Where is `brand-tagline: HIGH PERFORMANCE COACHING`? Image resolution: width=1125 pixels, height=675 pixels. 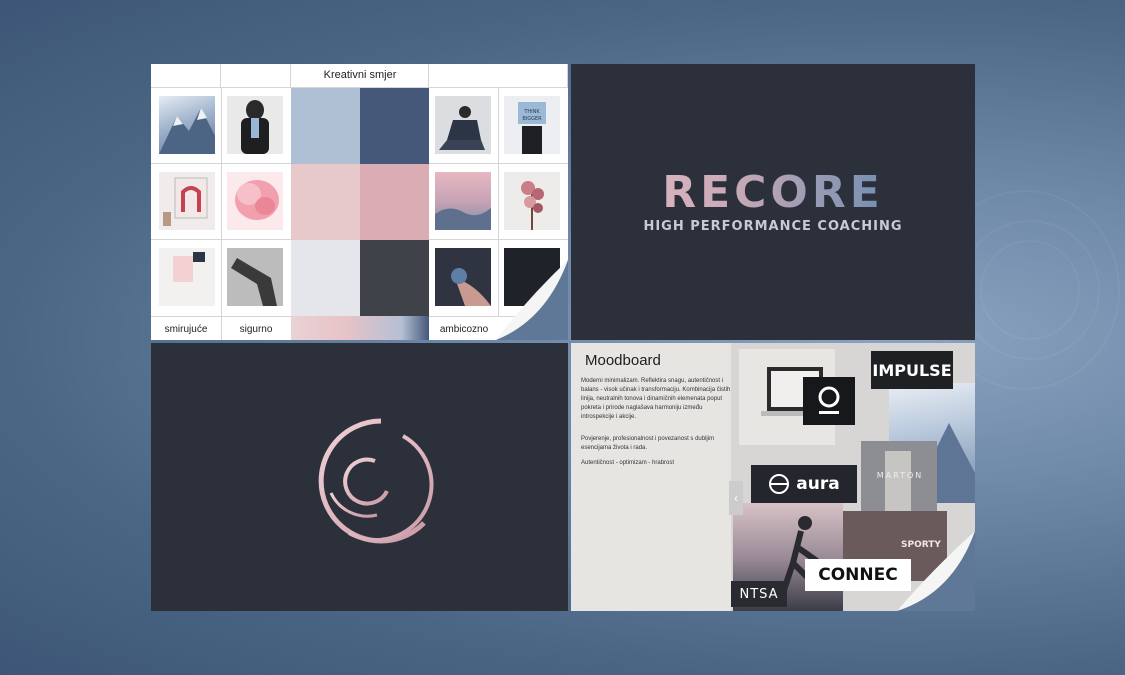
brand-tagline: HIGH PERFORMANCE COACHING is located at coordinates (773, 226).